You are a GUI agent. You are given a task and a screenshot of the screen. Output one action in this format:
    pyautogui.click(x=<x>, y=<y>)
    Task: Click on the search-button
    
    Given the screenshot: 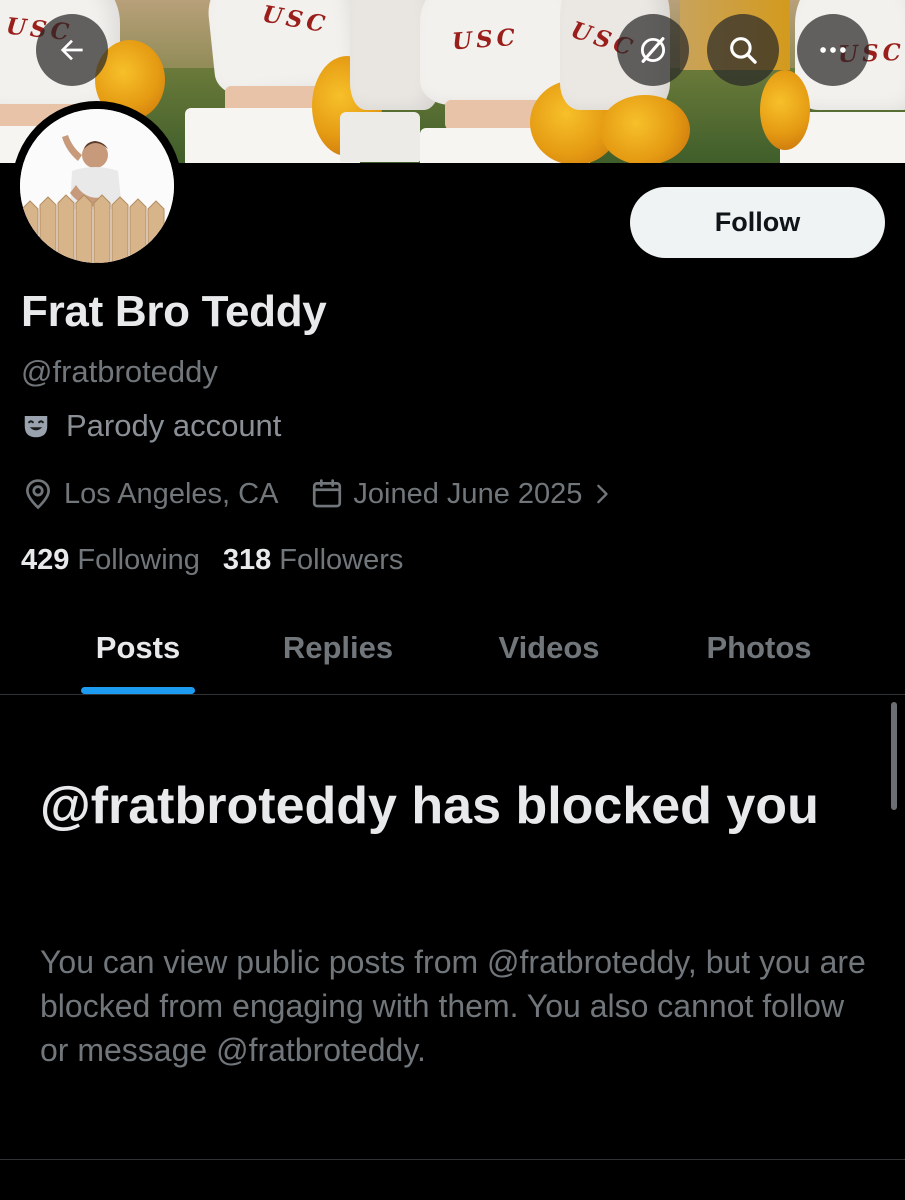 What is the action you would take?
    pyautogui.click(x=743, y=50)
    